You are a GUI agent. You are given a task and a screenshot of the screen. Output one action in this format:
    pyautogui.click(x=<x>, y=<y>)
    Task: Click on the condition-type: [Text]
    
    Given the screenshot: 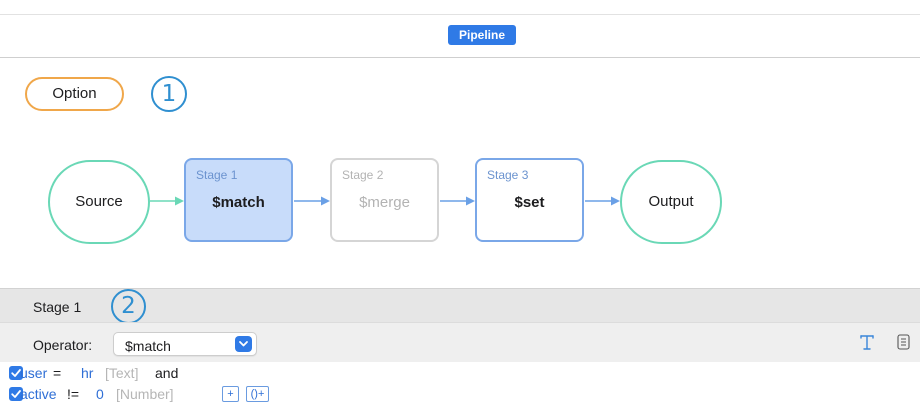 What is the action you would take?
    pyautogui.click(x=122, y=373)
    